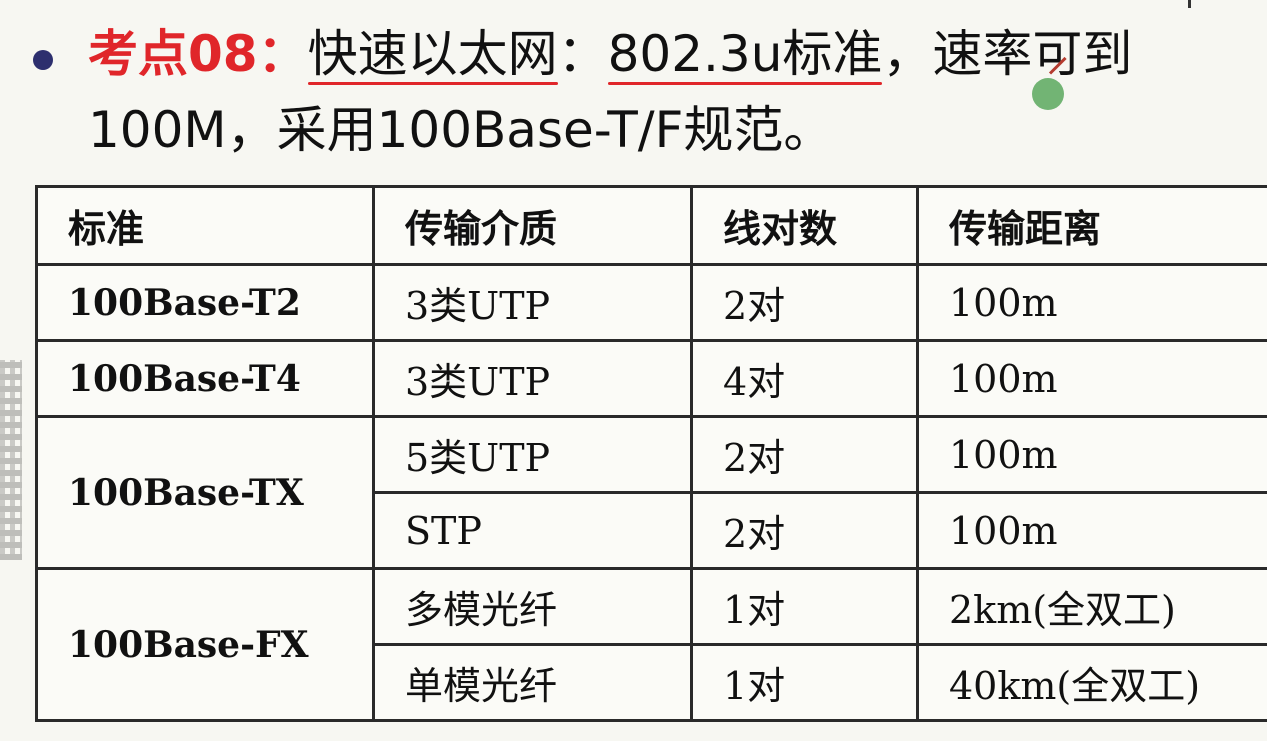 This screenshot has height=741, width=1267. What do you see at coordinates (432, 54) in the screenshot?
I see `topic-title: 快速以太网` at bounding box center [432, 54].